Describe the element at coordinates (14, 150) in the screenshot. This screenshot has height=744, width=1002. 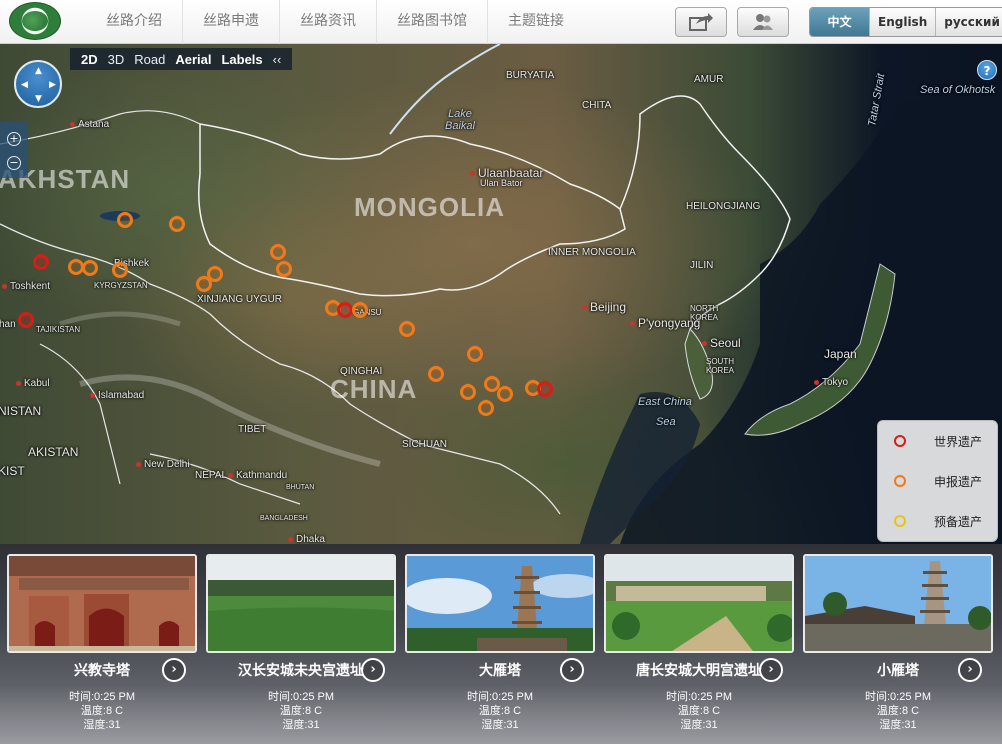
I see `zoom-panel: + −` at that location.